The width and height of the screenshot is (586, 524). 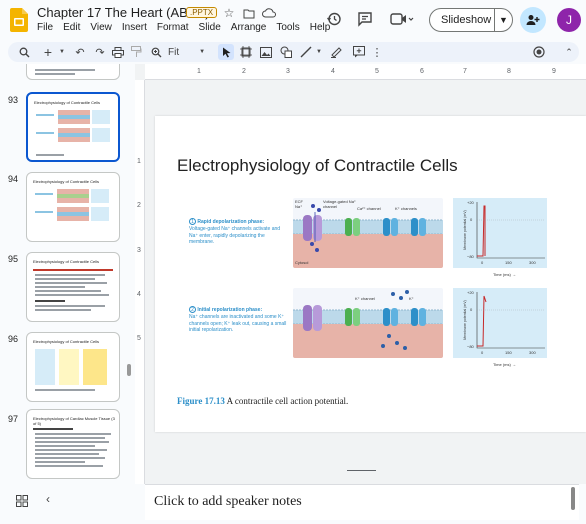 What do you see at coordinates (101, 27) in the screenshot?
I see `menu-view: View` at bounding box center [101, 27].